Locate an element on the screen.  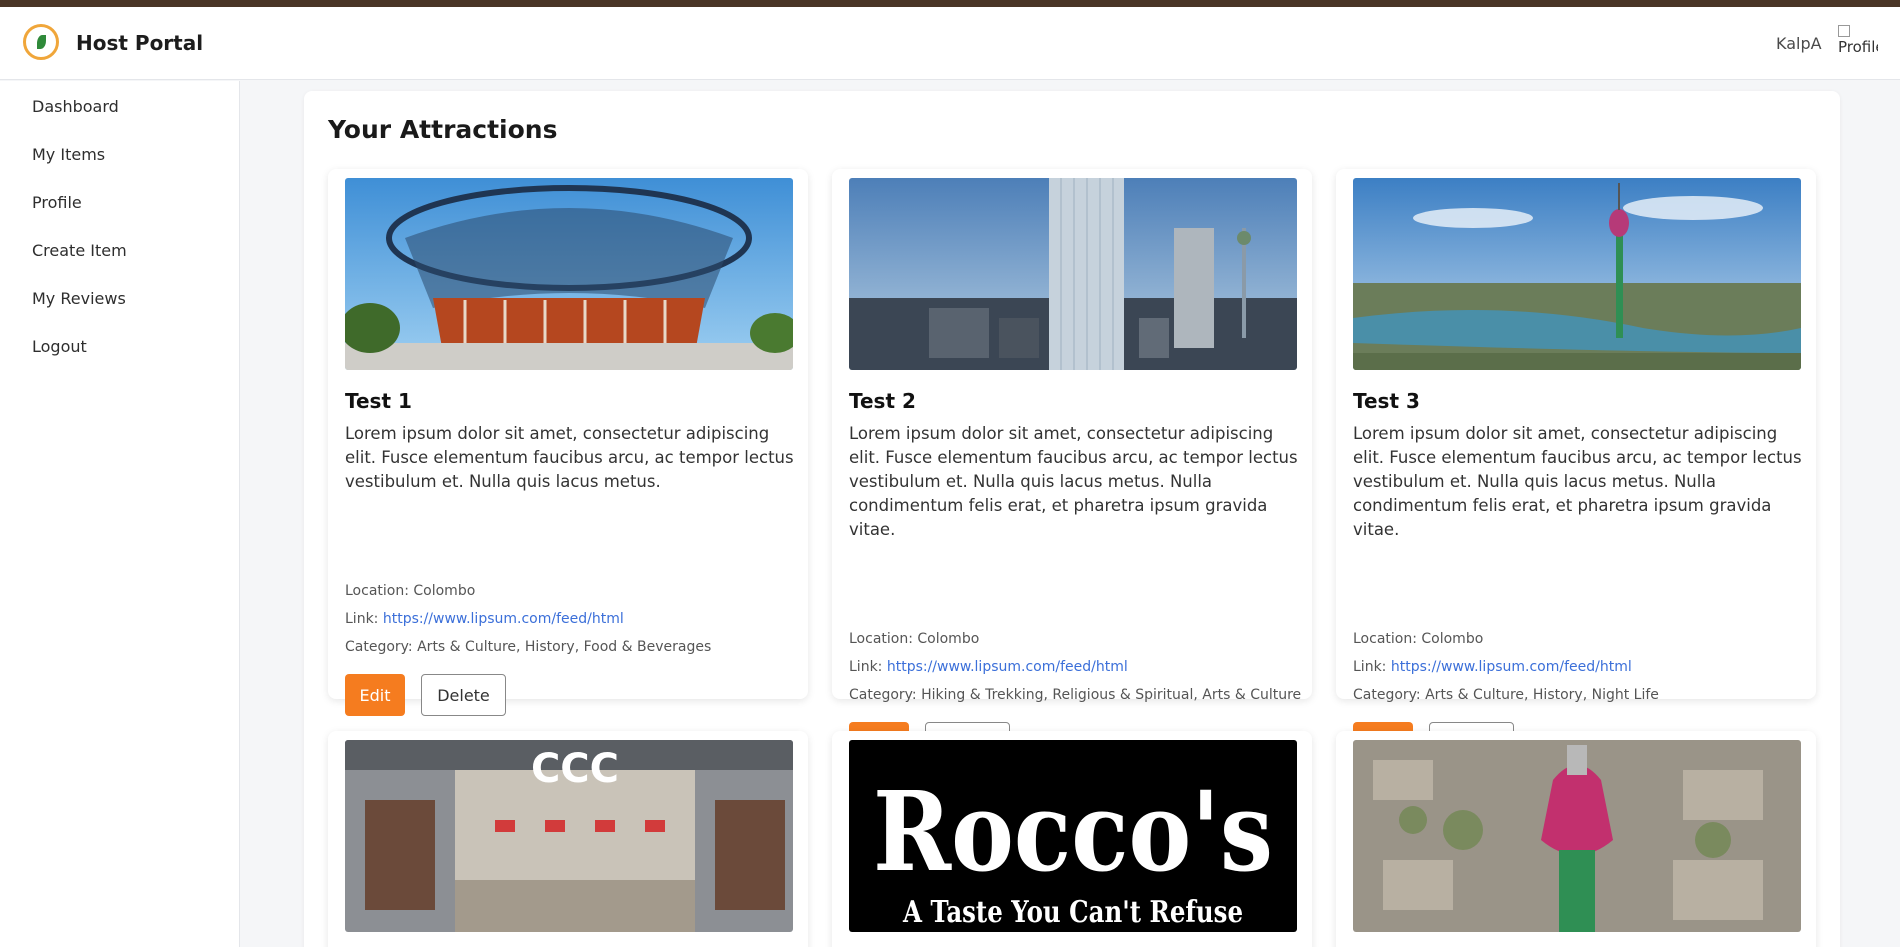
attraction-card is located at coordinates (1576, 839).